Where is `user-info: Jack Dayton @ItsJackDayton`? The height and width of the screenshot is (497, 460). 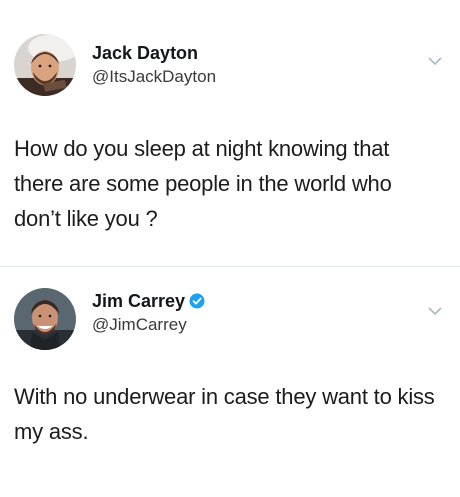 user-info: Jack Dayton @ItsJackDayton is located at coordinates (154, 65).